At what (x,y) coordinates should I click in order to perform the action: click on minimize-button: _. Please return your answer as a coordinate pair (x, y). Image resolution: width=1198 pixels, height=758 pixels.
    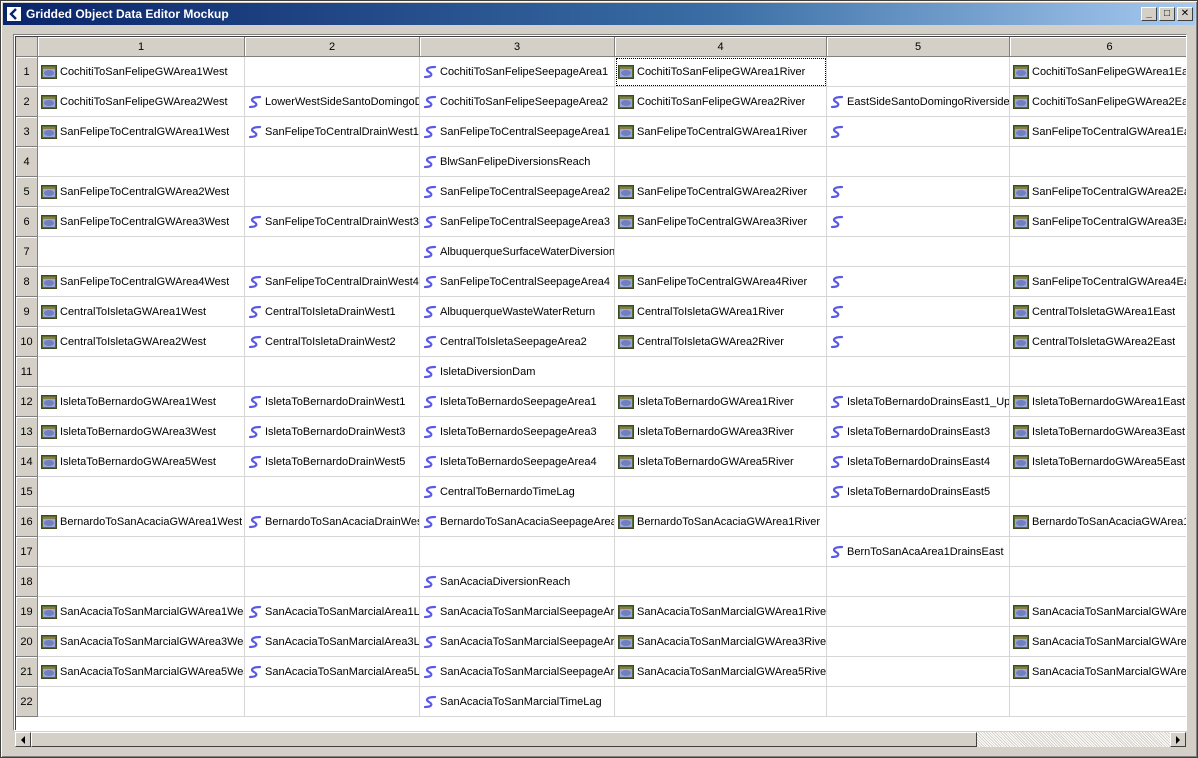
    Looking at the image, I should click on (1149, 14).